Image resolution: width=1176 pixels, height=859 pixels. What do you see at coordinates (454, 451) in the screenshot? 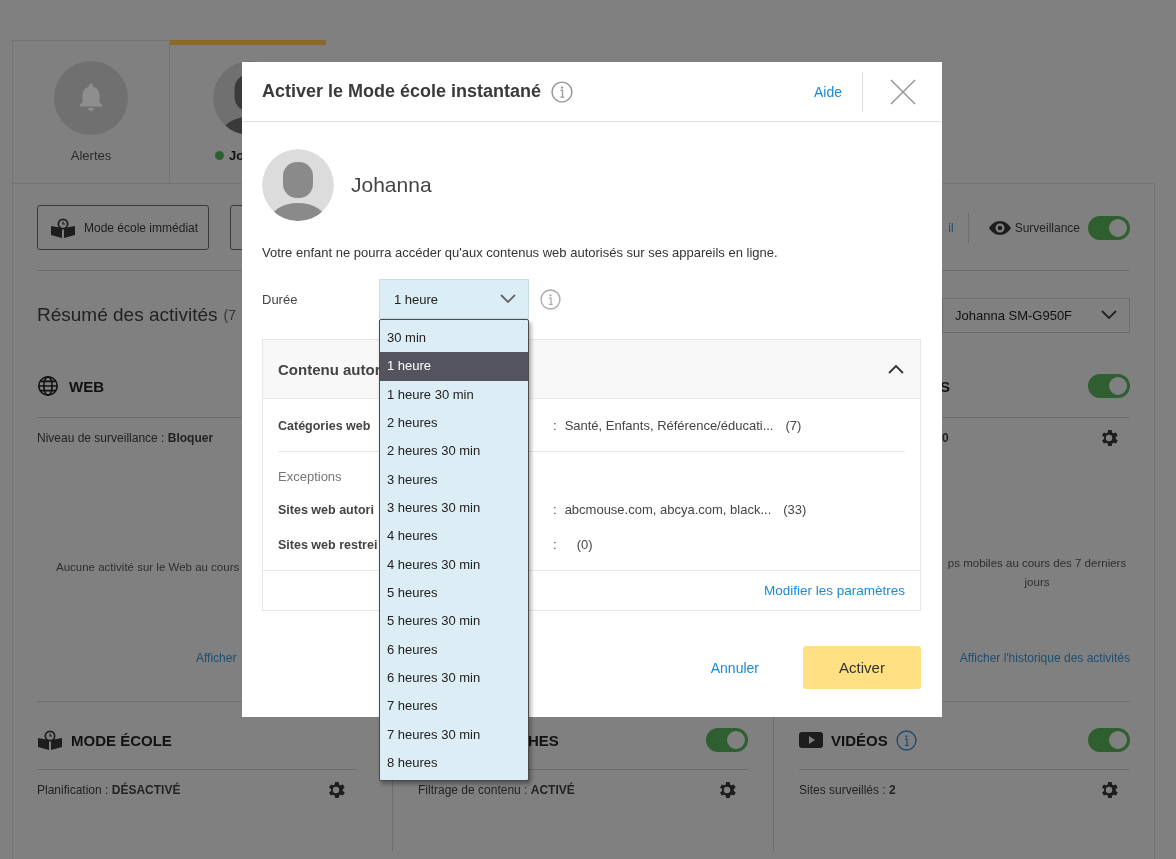
I see `duration-option: 2 heures 30 min` at bounding box center [454, 451].